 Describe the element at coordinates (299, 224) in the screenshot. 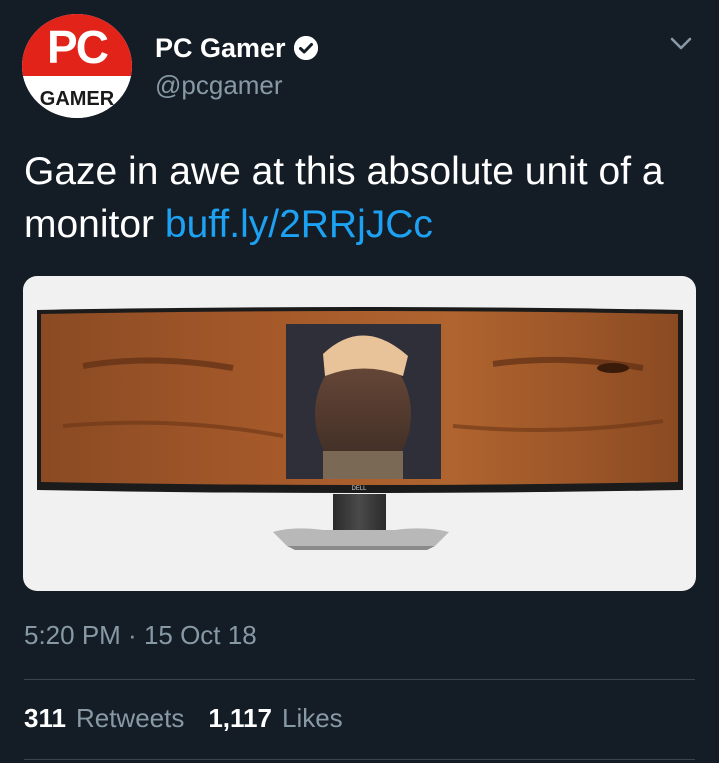

I see `tweet-link: buff.ly/2RRjJCc` at that location.